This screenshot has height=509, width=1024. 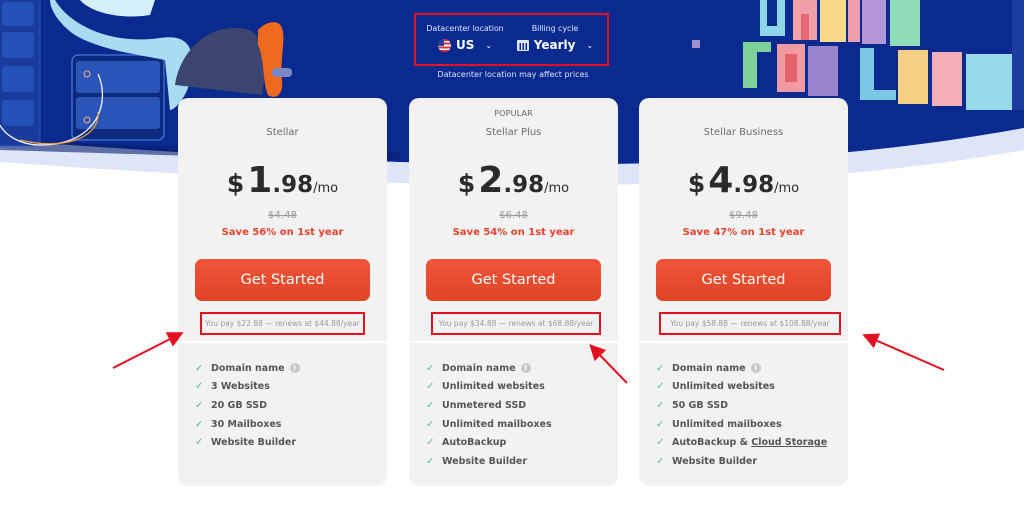 What do you see at coordinates (444, 45) in the screenshot?
I see `us-flag-icon` at bounding box center [444, 45].